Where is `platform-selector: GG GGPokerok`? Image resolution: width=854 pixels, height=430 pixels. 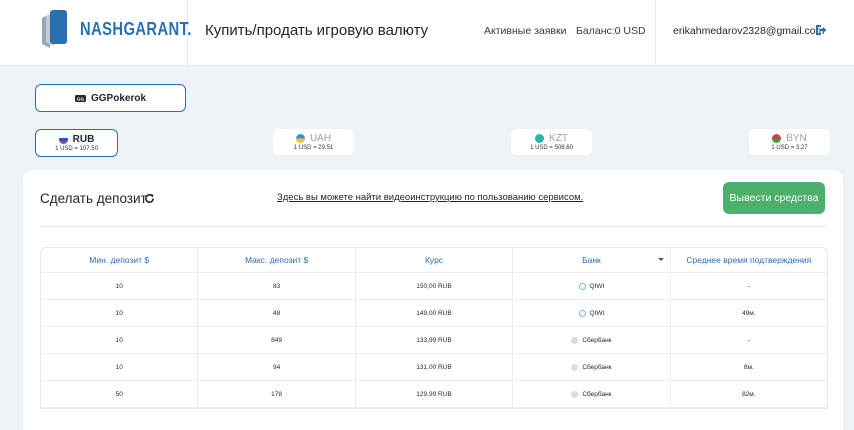 platform-selector: GG GGPokerok is located at coordinates (110, 98).